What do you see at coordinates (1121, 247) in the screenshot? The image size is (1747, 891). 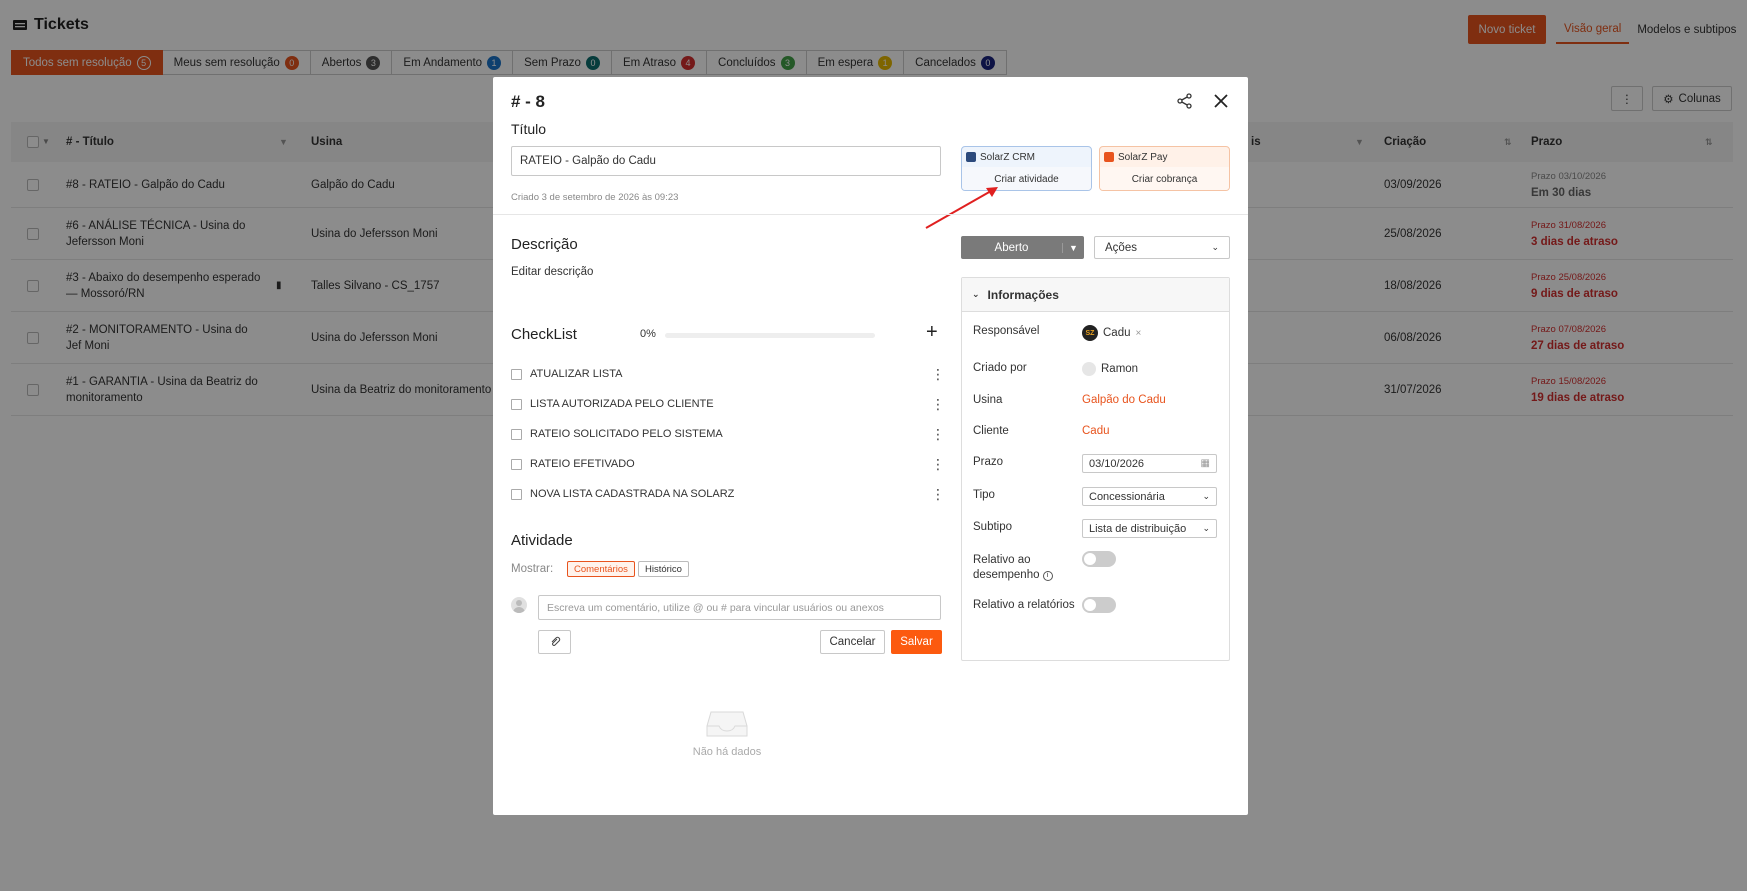 I see `actions-label: Ações` at bounding box center [1121, 247].